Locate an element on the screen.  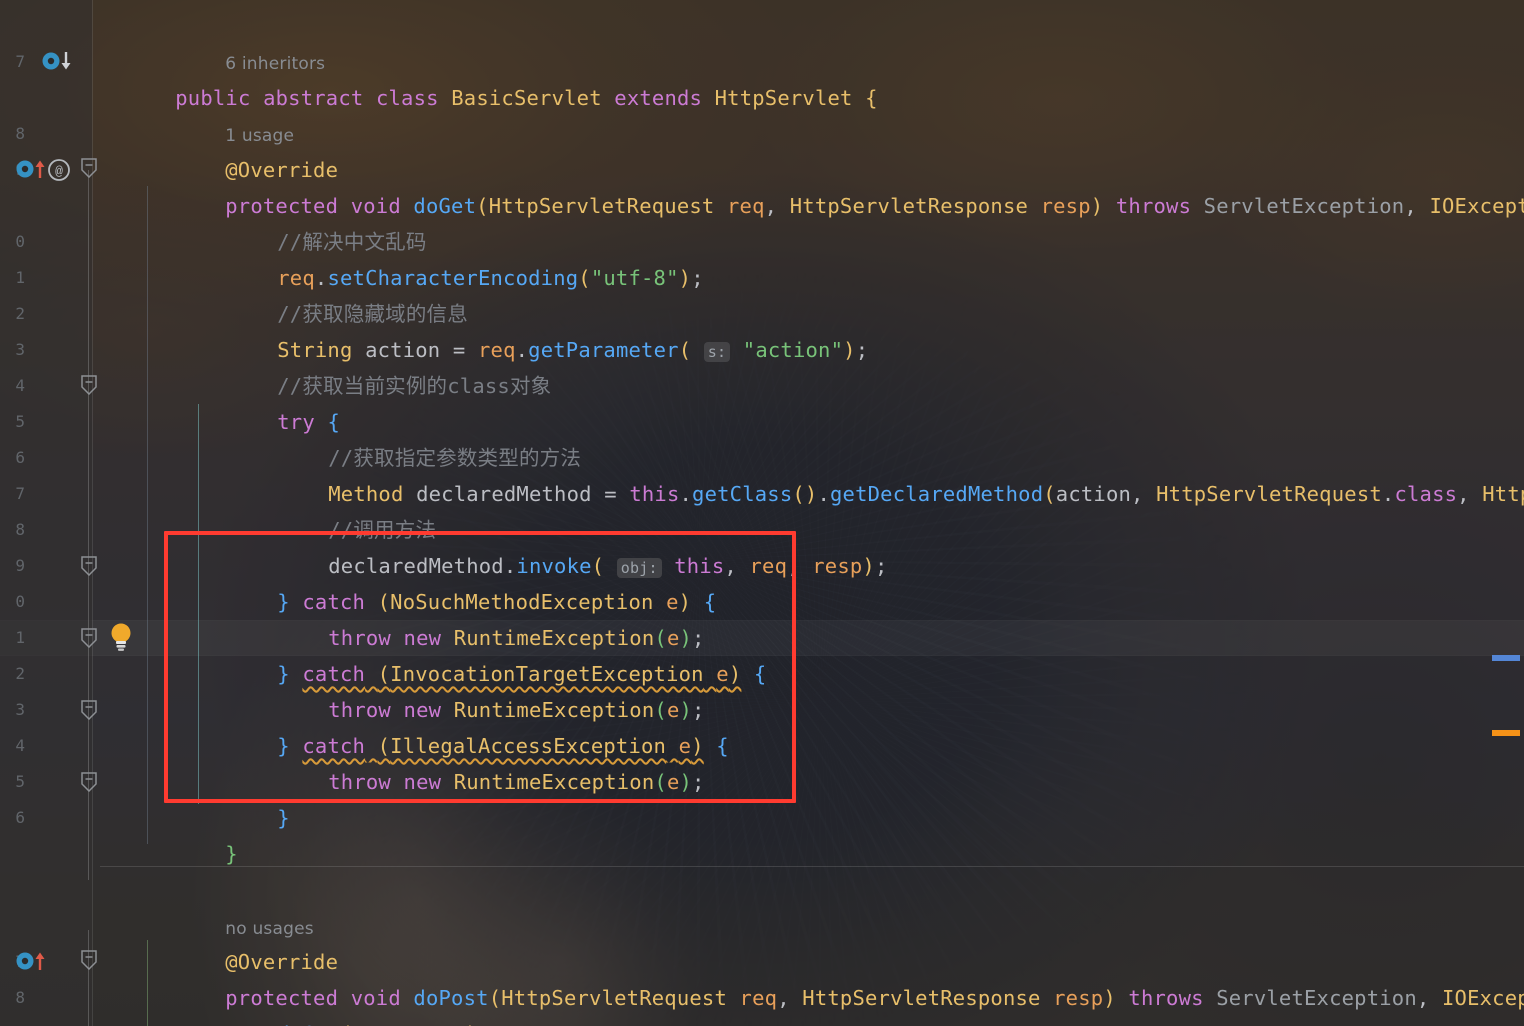
code-line-catch-invocationtarget: } catch (InvocationTargetException e) { is located at coordinates (484, 653).